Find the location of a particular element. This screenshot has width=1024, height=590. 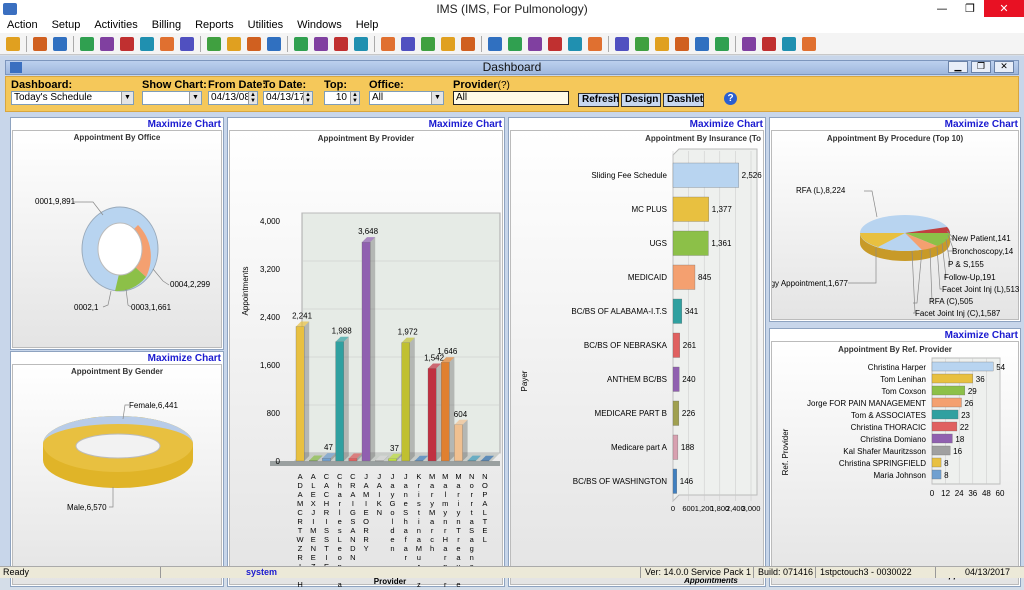

ref-provider-bar-label: 54 is located at coordinates (1000, 367).